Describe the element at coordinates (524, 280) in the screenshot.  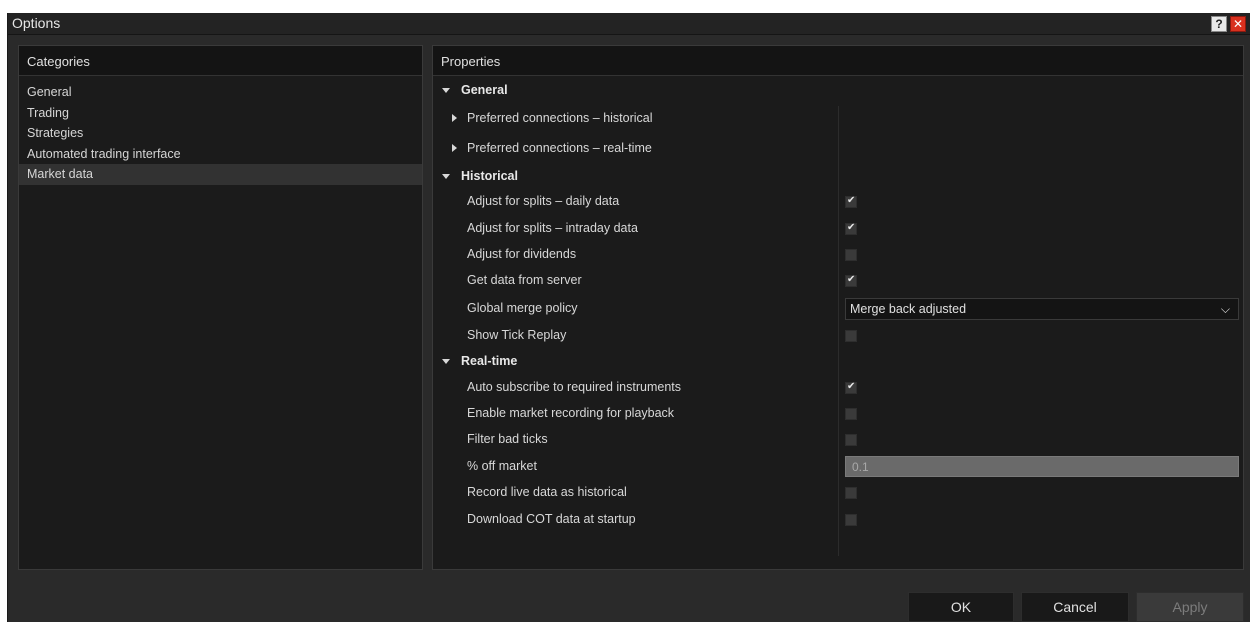
I see `get-data-from-server-label: Get data from server` at that location.